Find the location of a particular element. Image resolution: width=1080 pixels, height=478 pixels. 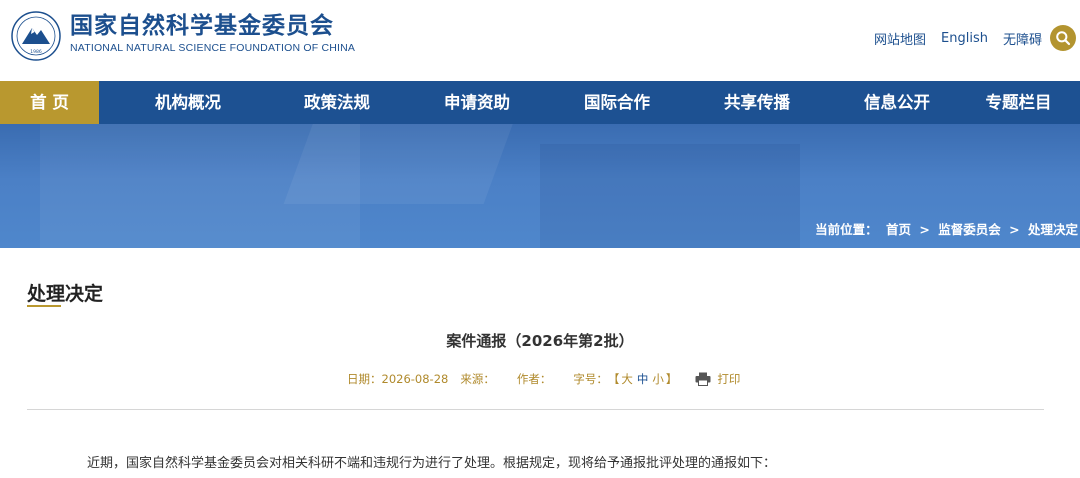

nav-item-funding: 申请资助 is located at coordinates (477, 102).